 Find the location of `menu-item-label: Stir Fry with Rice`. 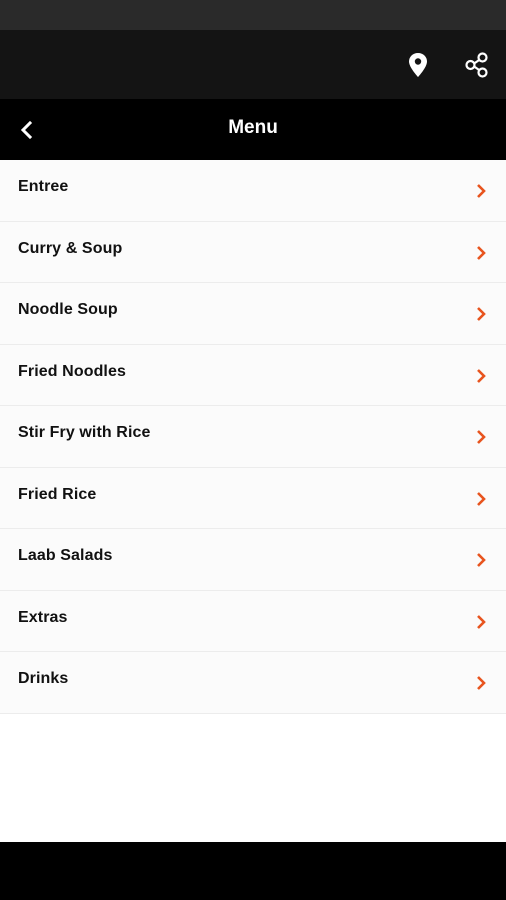

menu-item-label: Stir Fry with Rice is located at coordinates (84, 432).